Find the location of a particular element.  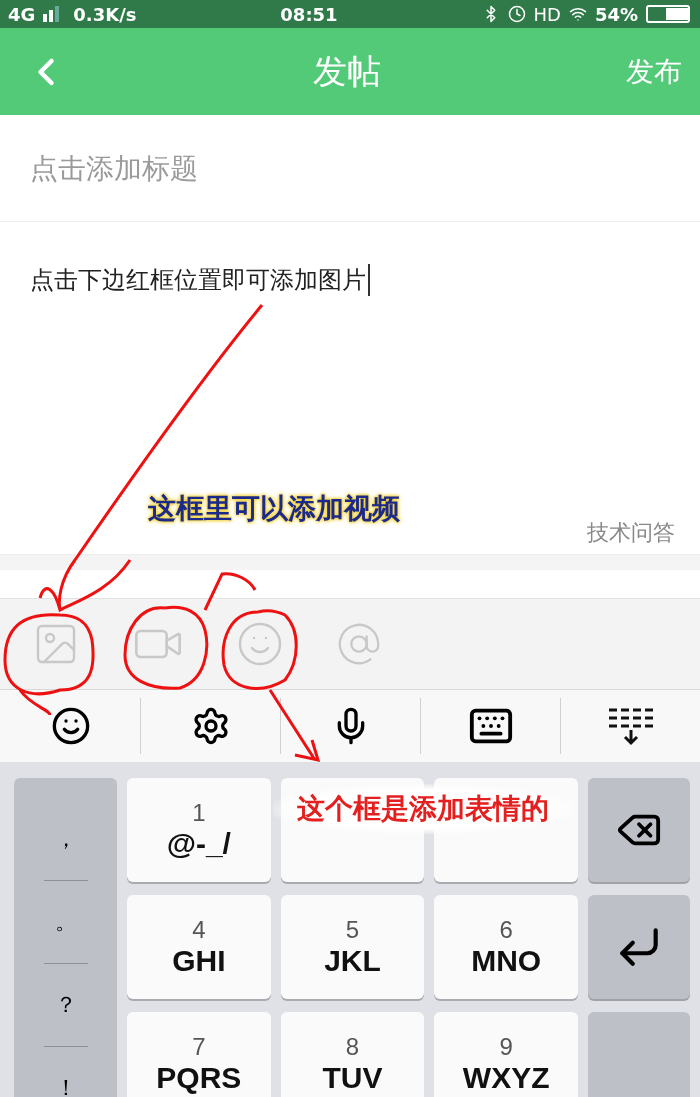

battery-percent: 54% is located at coordinates (616, 14).